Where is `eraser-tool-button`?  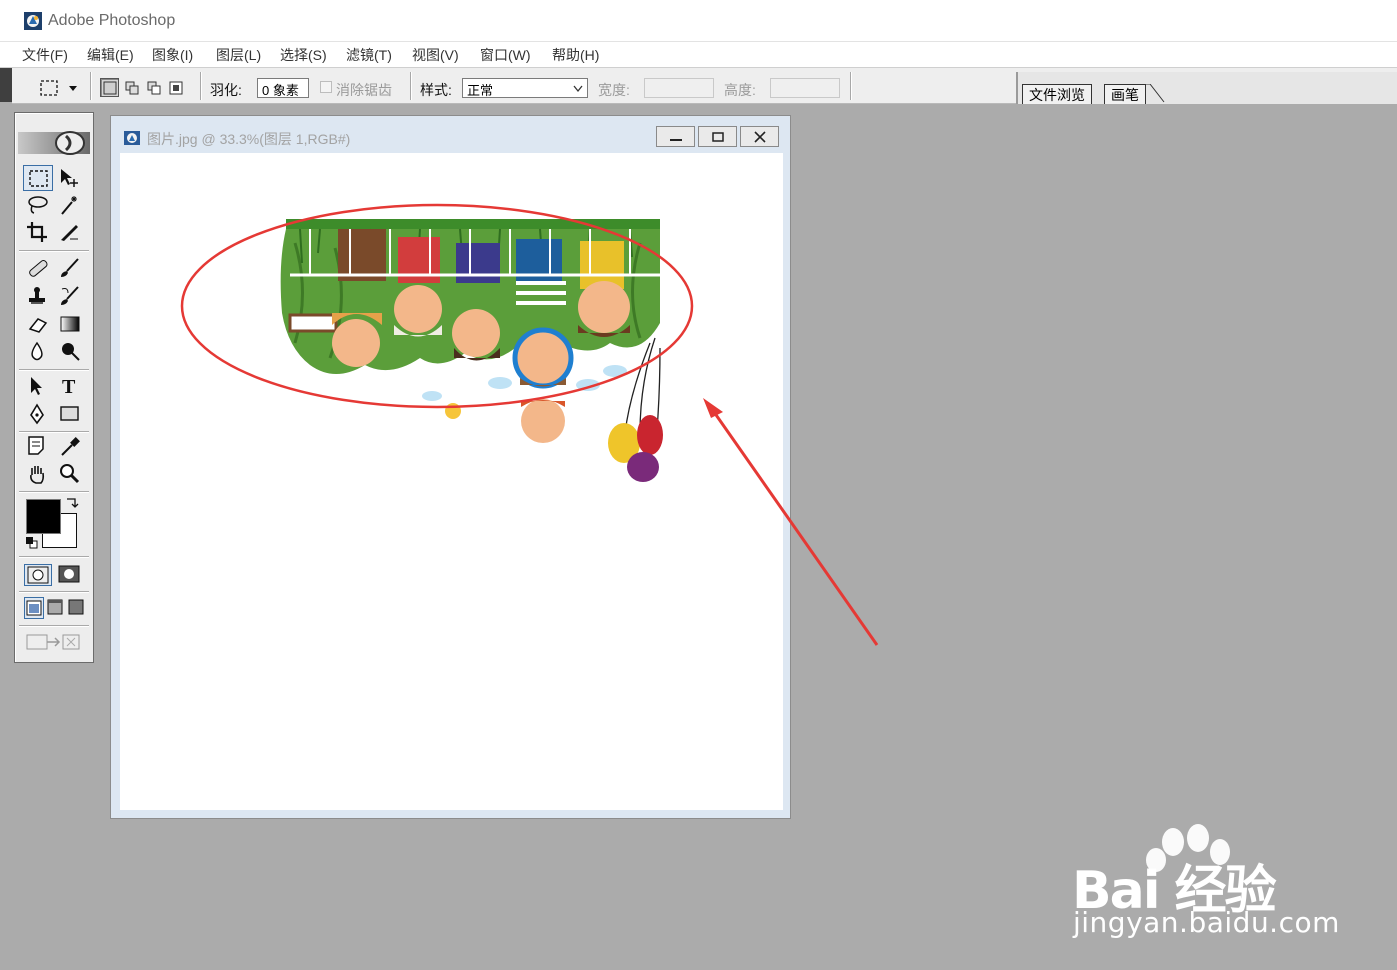
eraser-tool-button is located at coordinates (38, 324).